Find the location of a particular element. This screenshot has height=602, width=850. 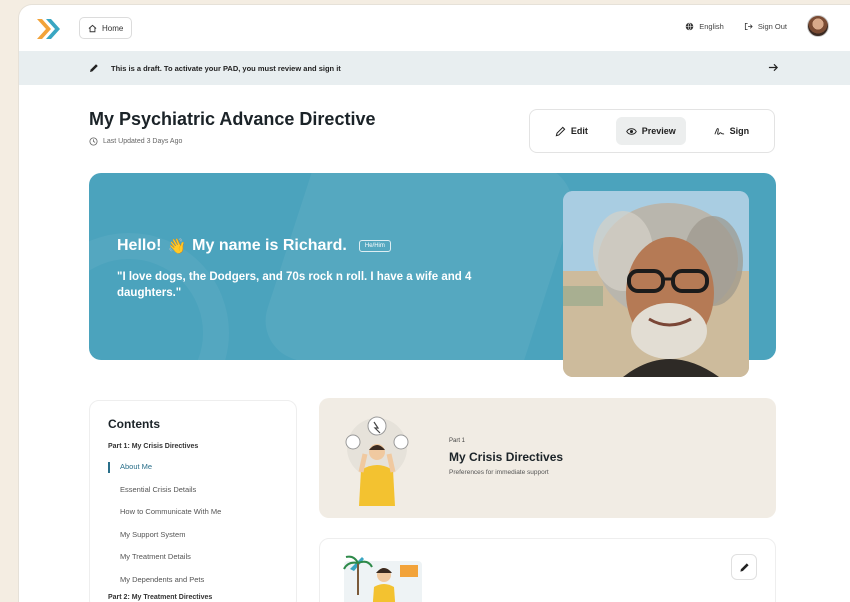

sign-out-icon is located at coordinates (748, 26).